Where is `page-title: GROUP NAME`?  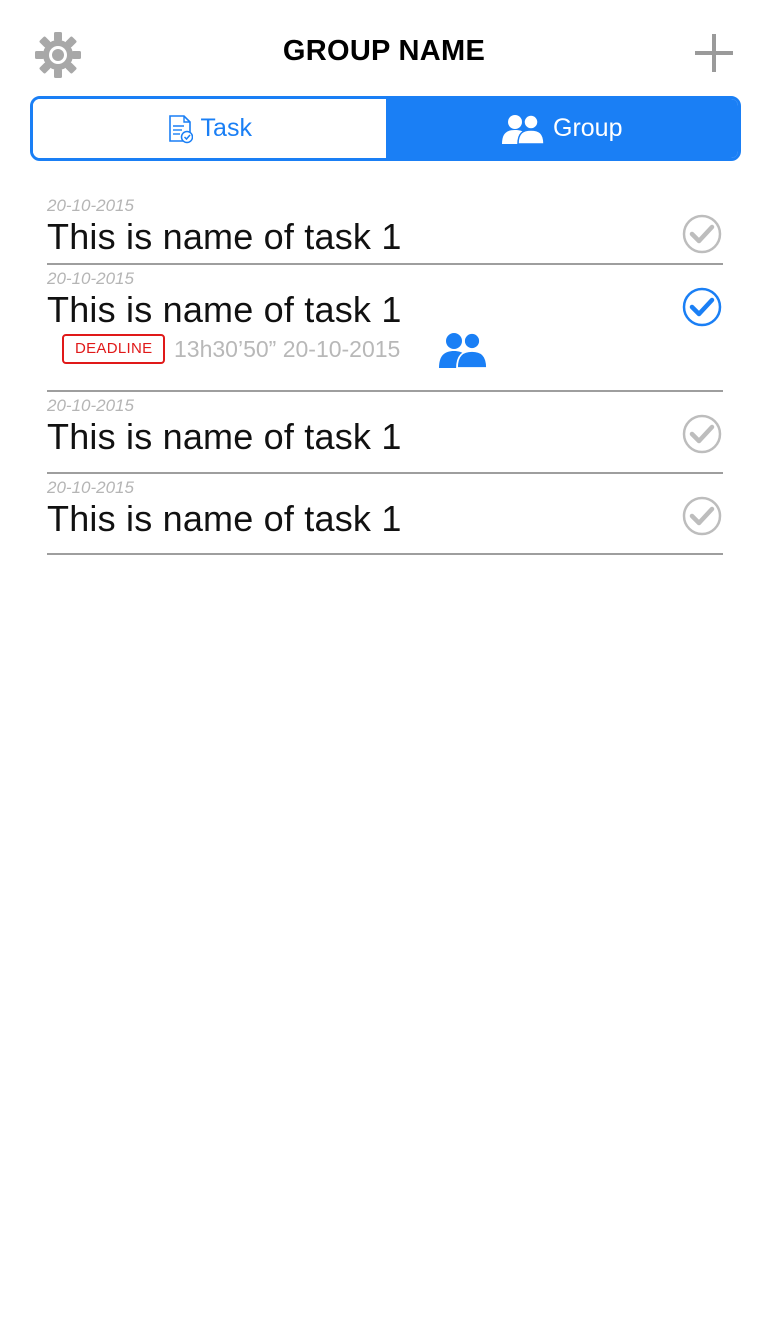
page-title: GROUP NAME is located at coordinates (384, 51).